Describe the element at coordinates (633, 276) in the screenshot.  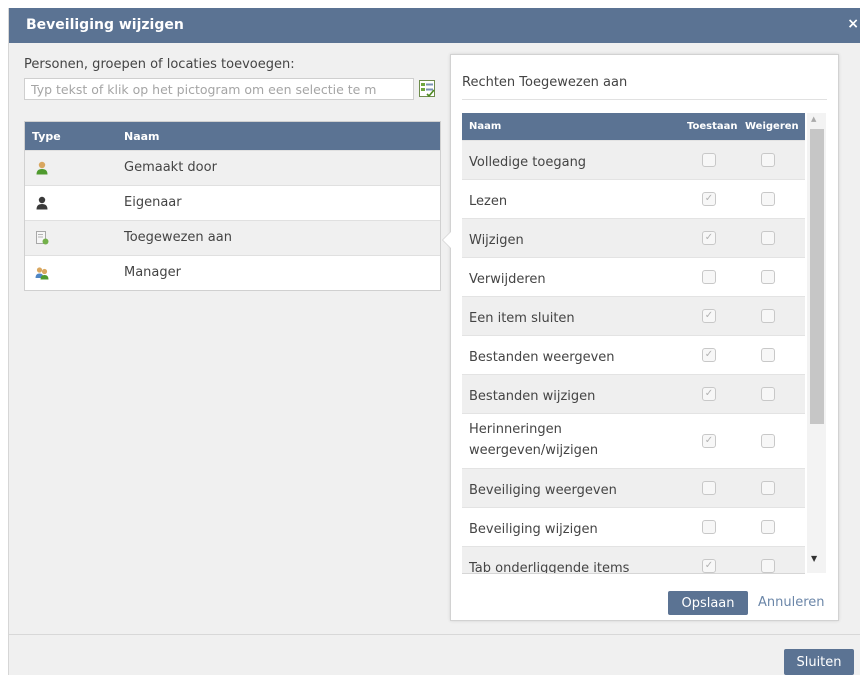
I see `permission-row: Verwijderen` at that location.